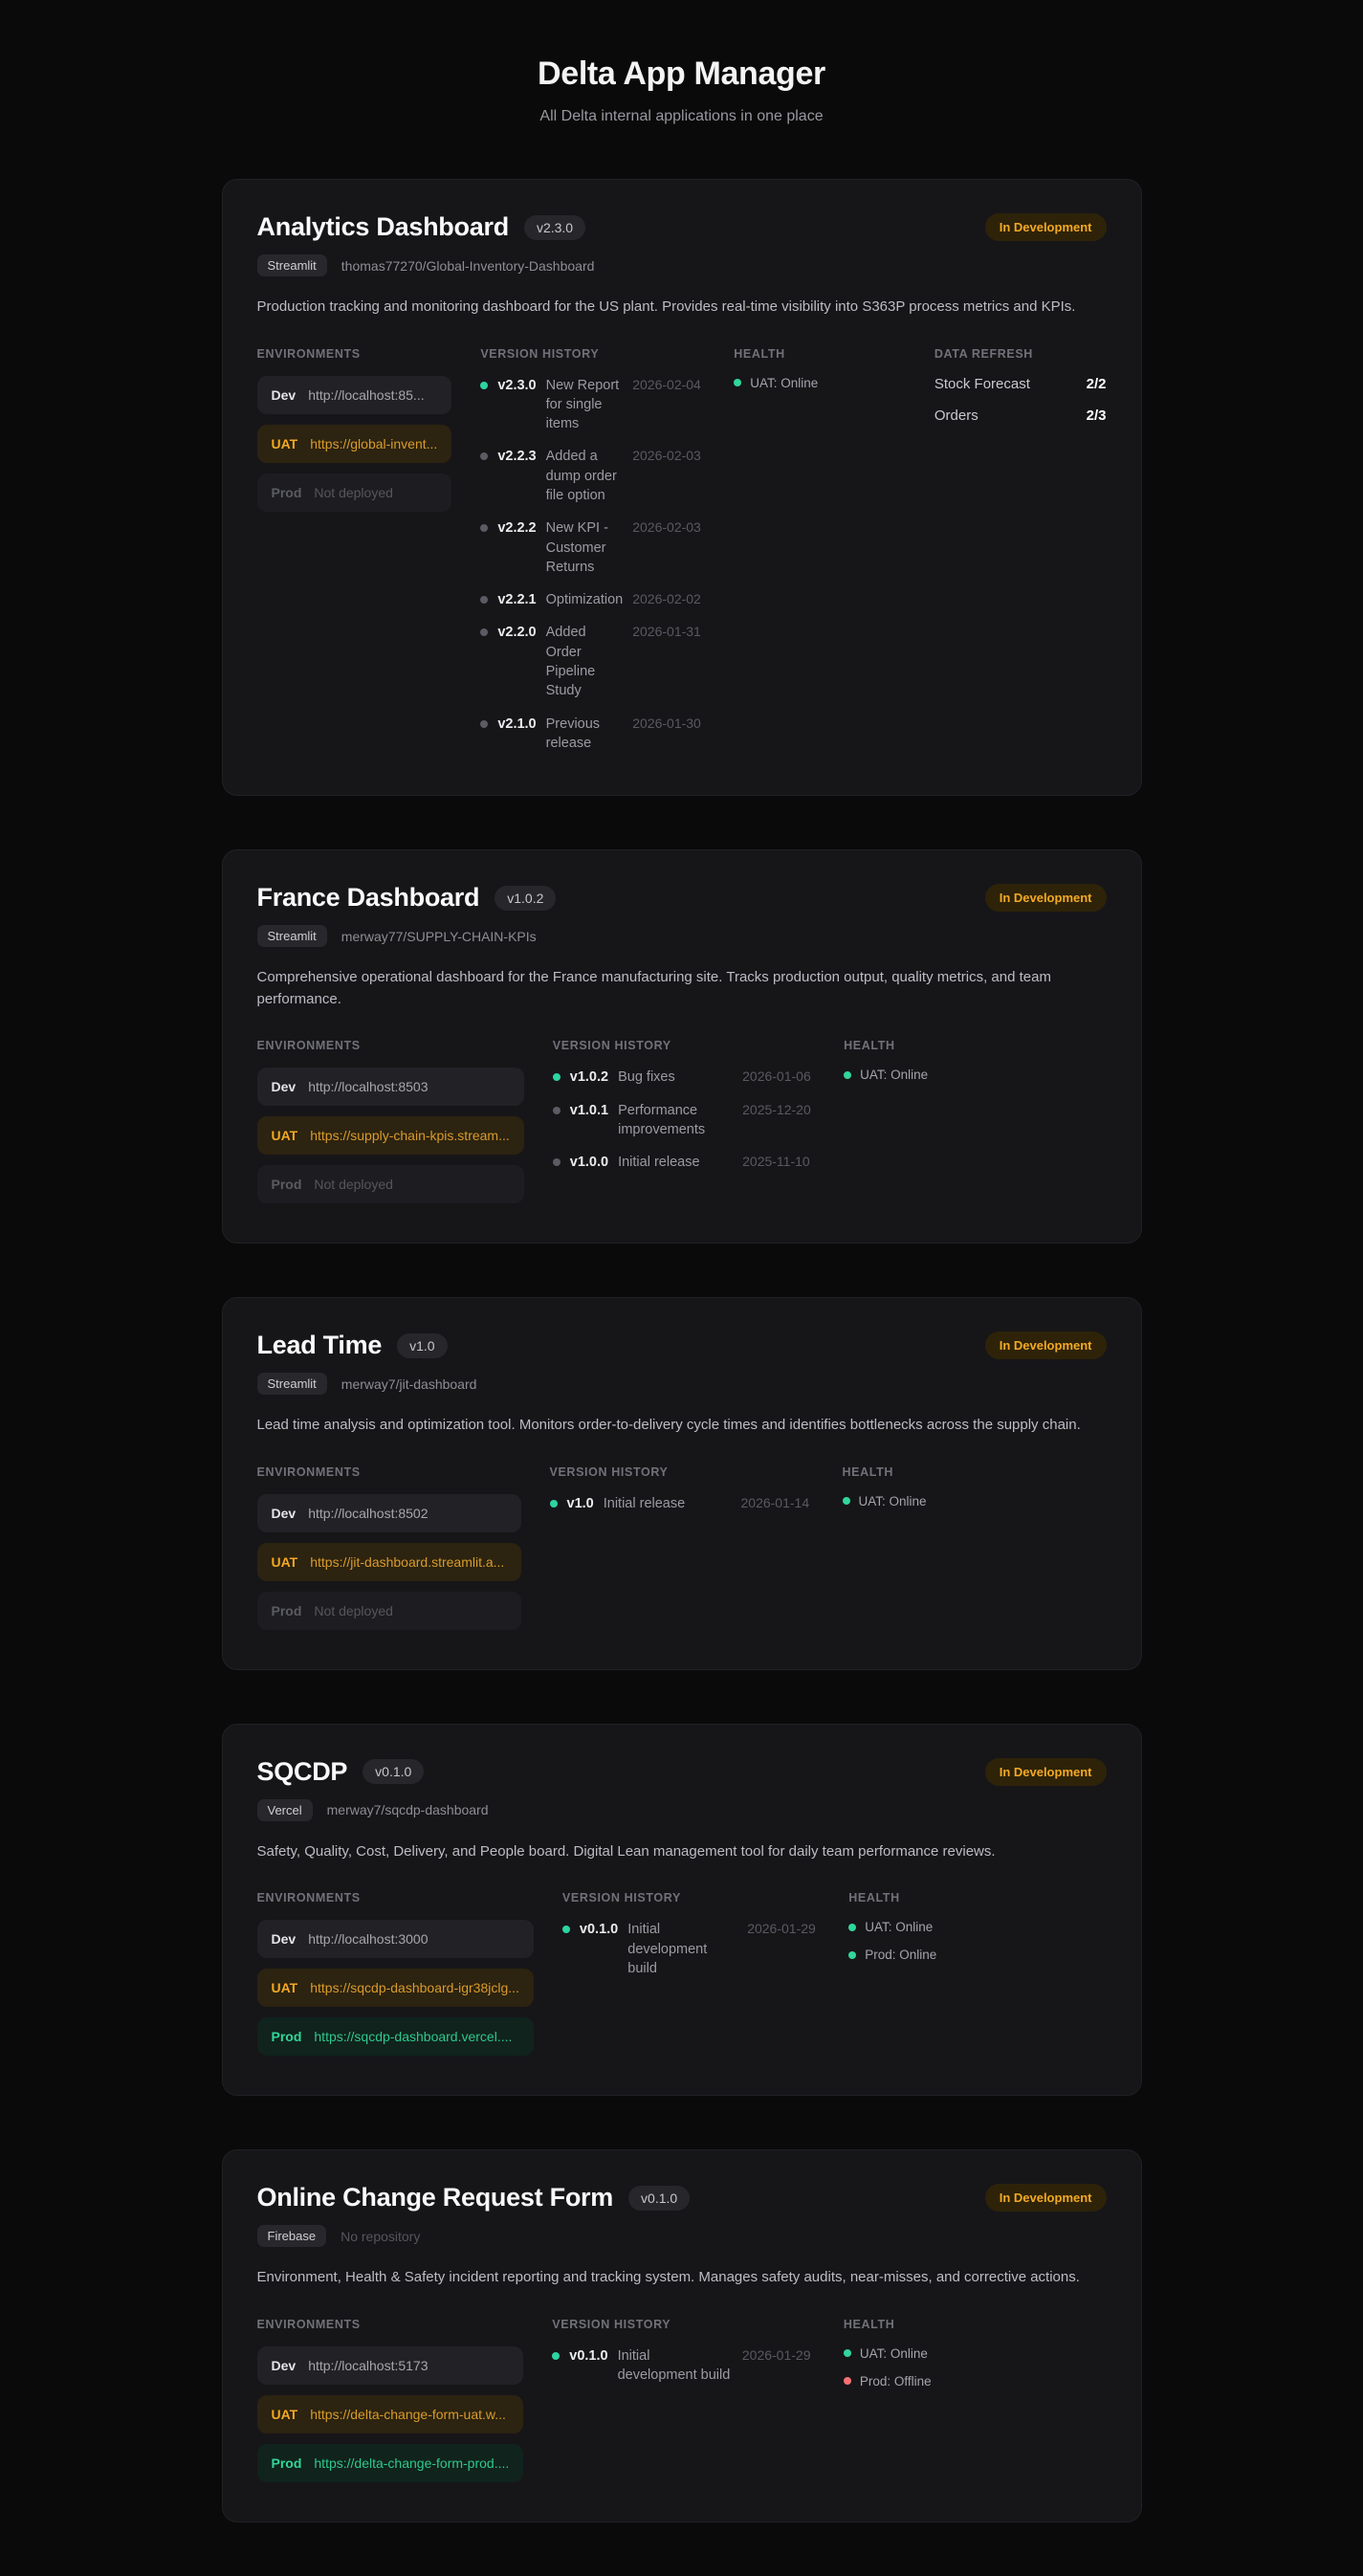 Image resolution: width=1363 pixels, height=2576 pixels. Describe the element at coordinates (413, 1939) in the screenshot. I see `environment-url: http://localhost:3000` at that location.